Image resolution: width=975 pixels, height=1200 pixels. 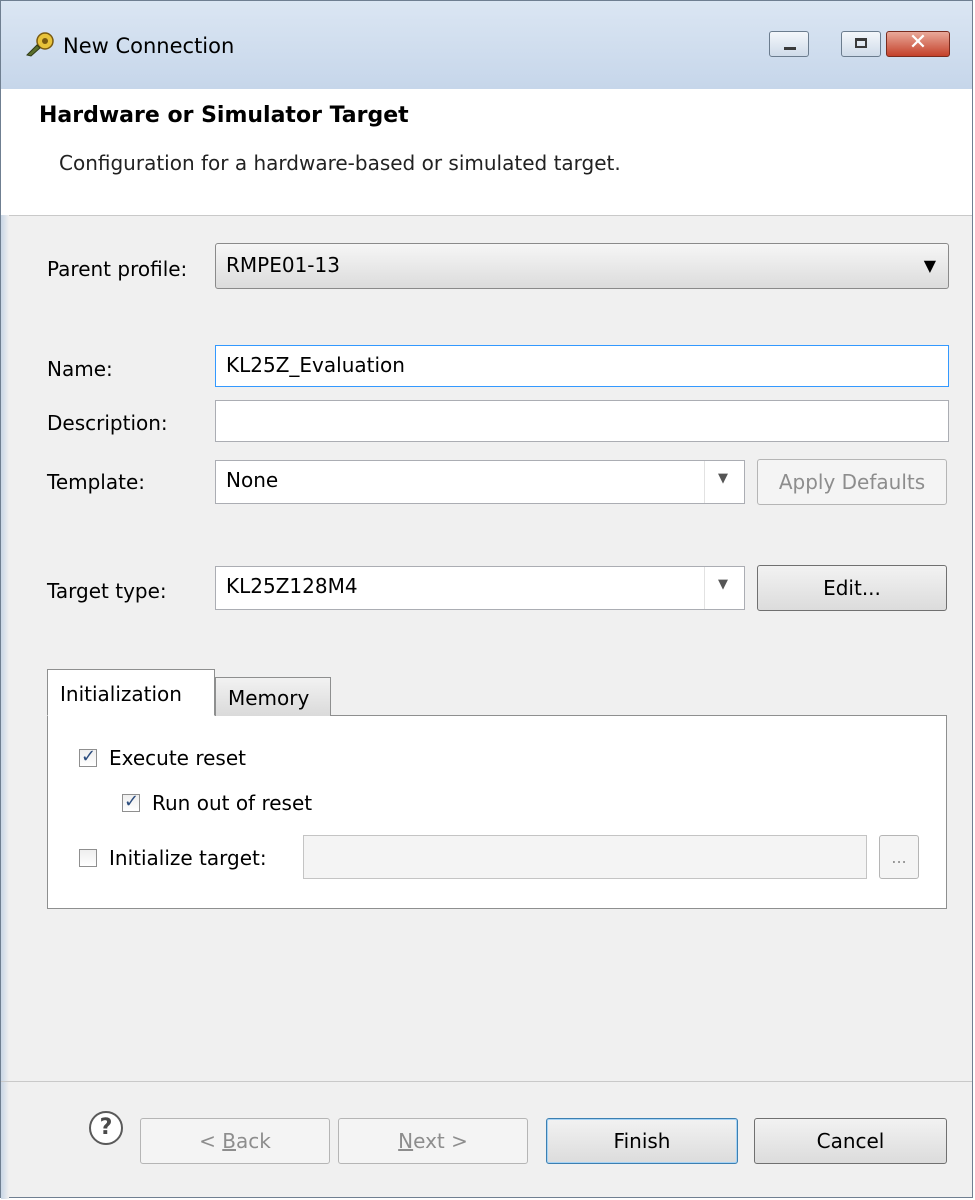 What do you see at coordinates (480, 588) in the screenshot?
I see `target-type-select: KL25Z128M4 ▼` at bounding box center [480, 588].